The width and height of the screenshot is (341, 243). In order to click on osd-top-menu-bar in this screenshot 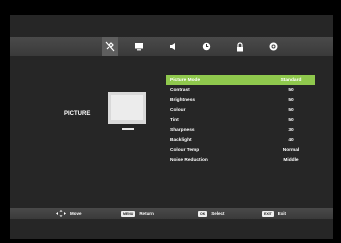, I will do `click(171, 46)`.